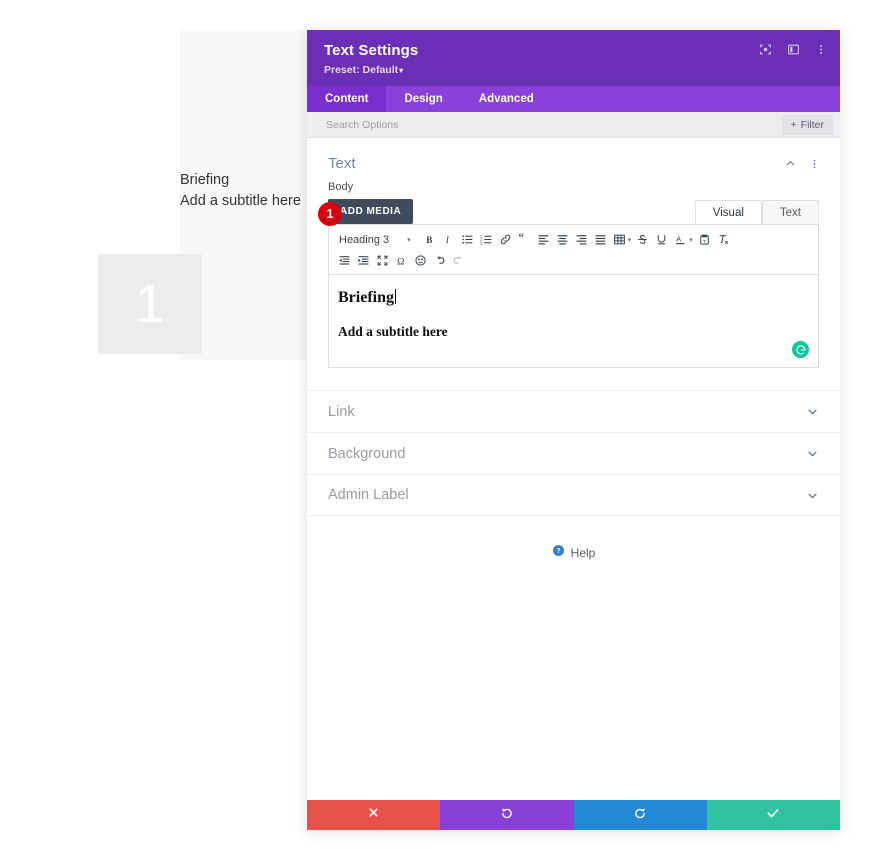 The image size is (880, 863). I want to click on svg-text: Ω, so click(400, 261).